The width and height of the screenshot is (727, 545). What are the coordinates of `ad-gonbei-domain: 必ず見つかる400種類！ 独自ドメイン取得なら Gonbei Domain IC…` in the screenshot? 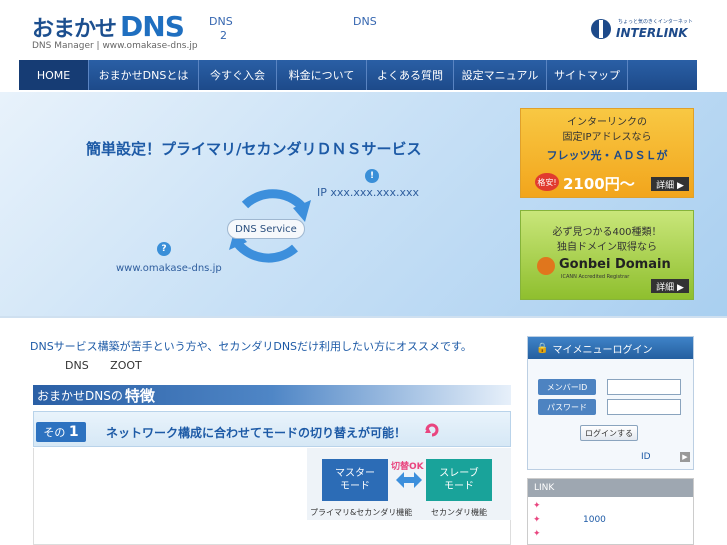 It's located at (607, 255).